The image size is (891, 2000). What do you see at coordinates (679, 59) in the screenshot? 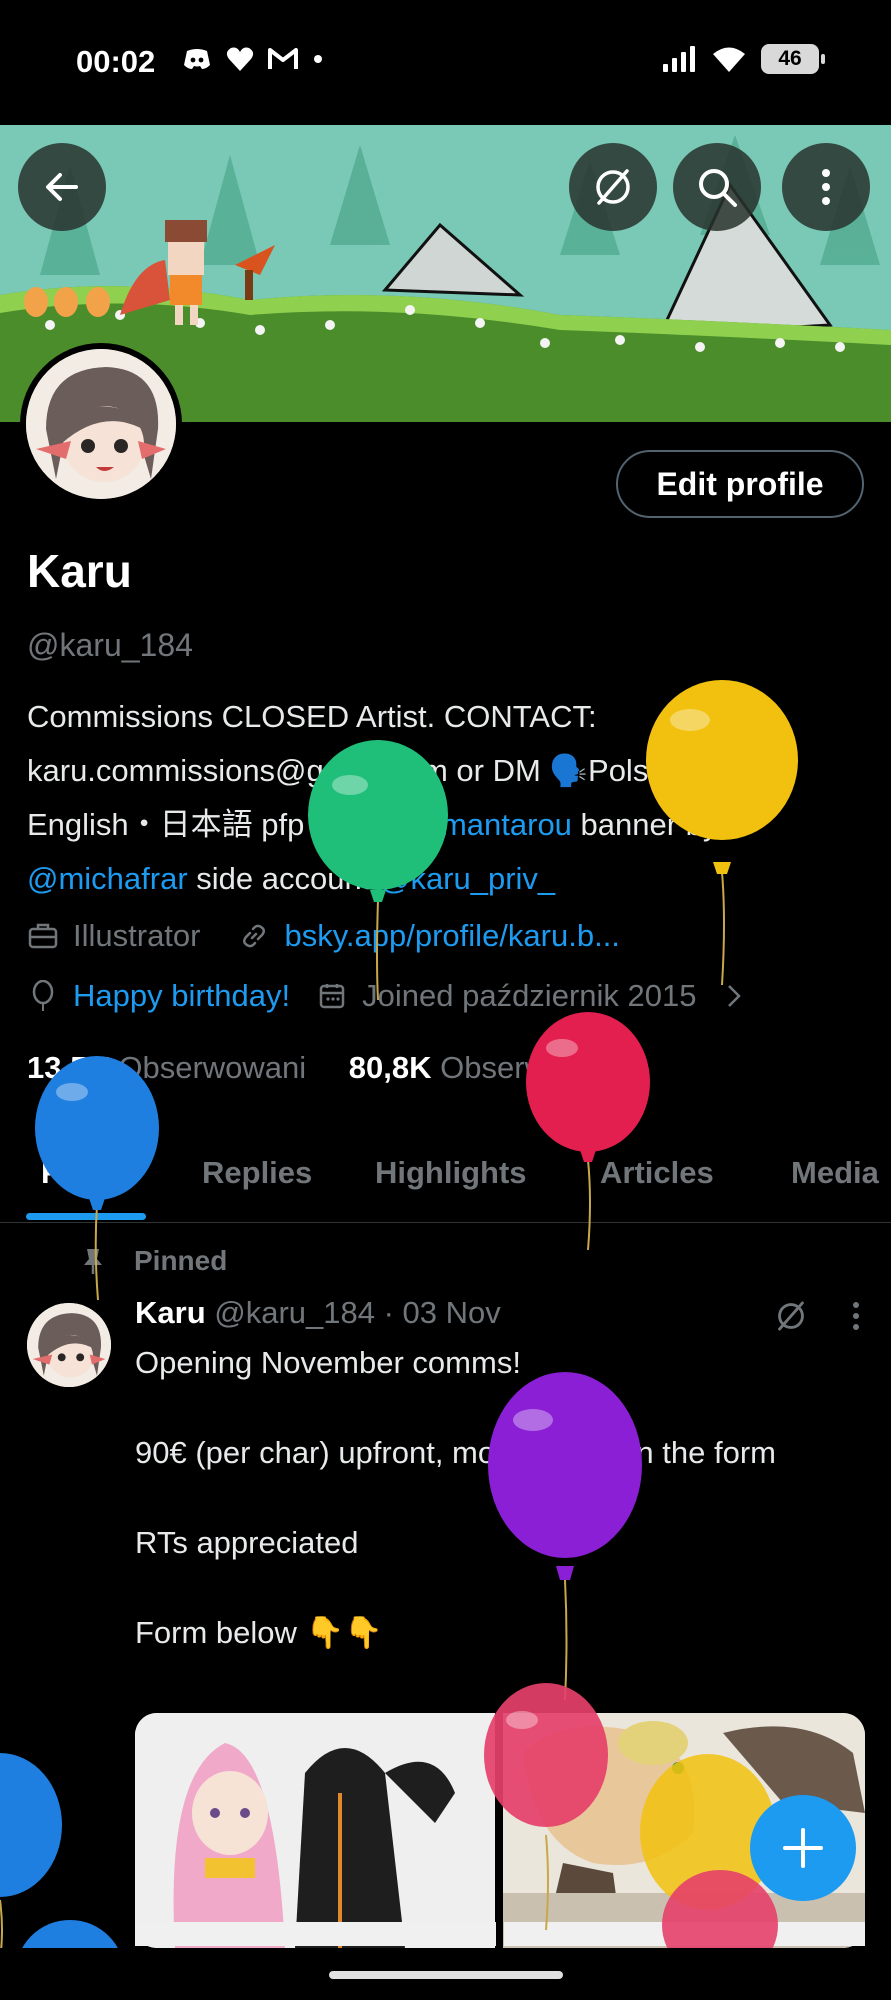
I see `signal-icon` at bounding box center [679, 59].